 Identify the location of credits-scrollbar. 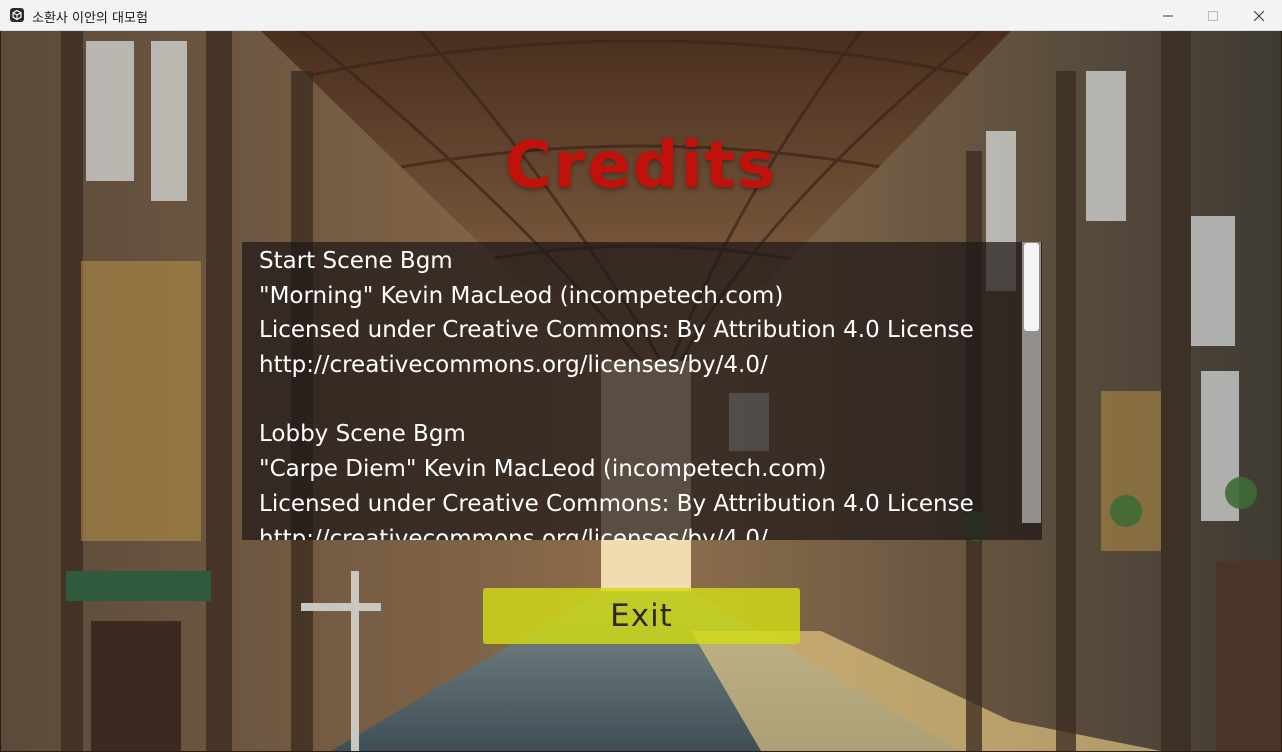
(1031, 382).